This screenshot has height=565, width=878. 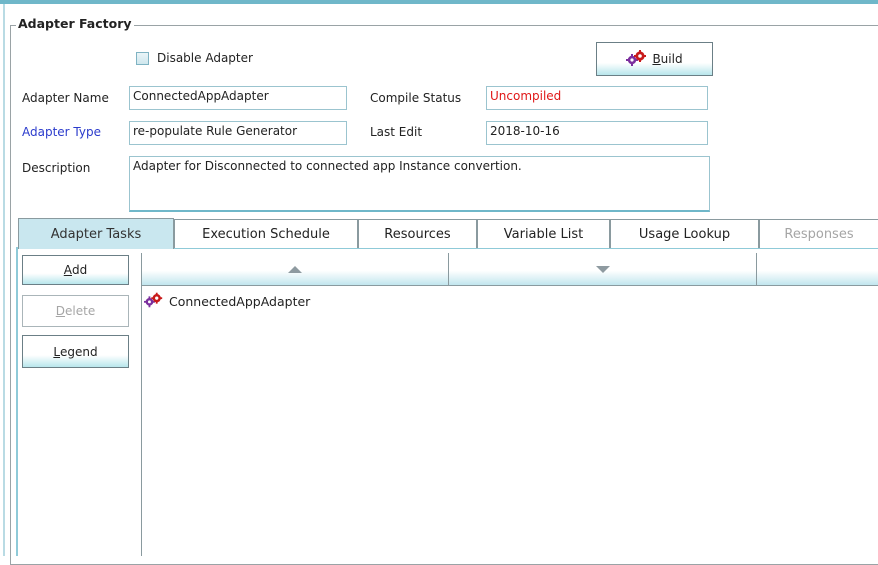 I want to click on top-accent-line, so click(x=439, y=2).